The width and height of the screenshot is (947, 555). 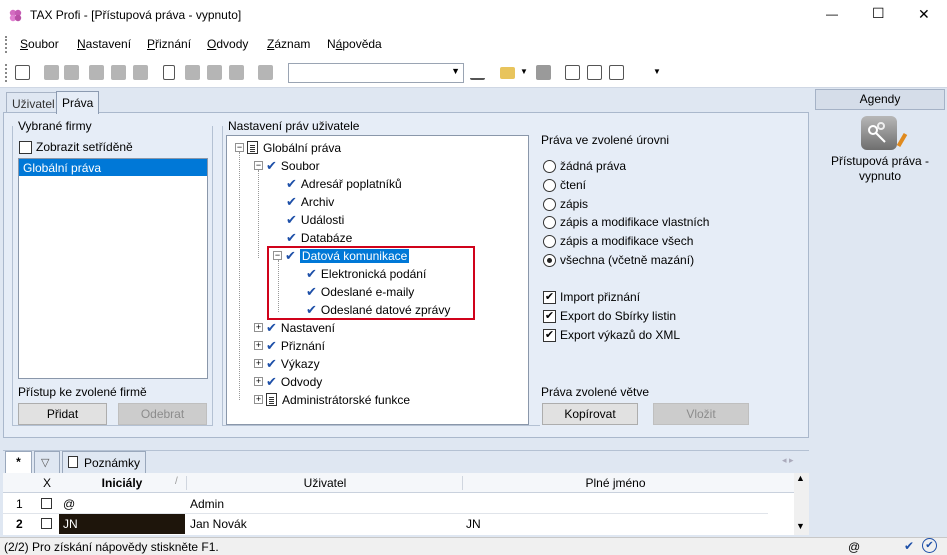 What do you see at coordinates (113, 268) in the screenshot?
I see `firms-list: Globální práva` at bounding box center [113, 268].